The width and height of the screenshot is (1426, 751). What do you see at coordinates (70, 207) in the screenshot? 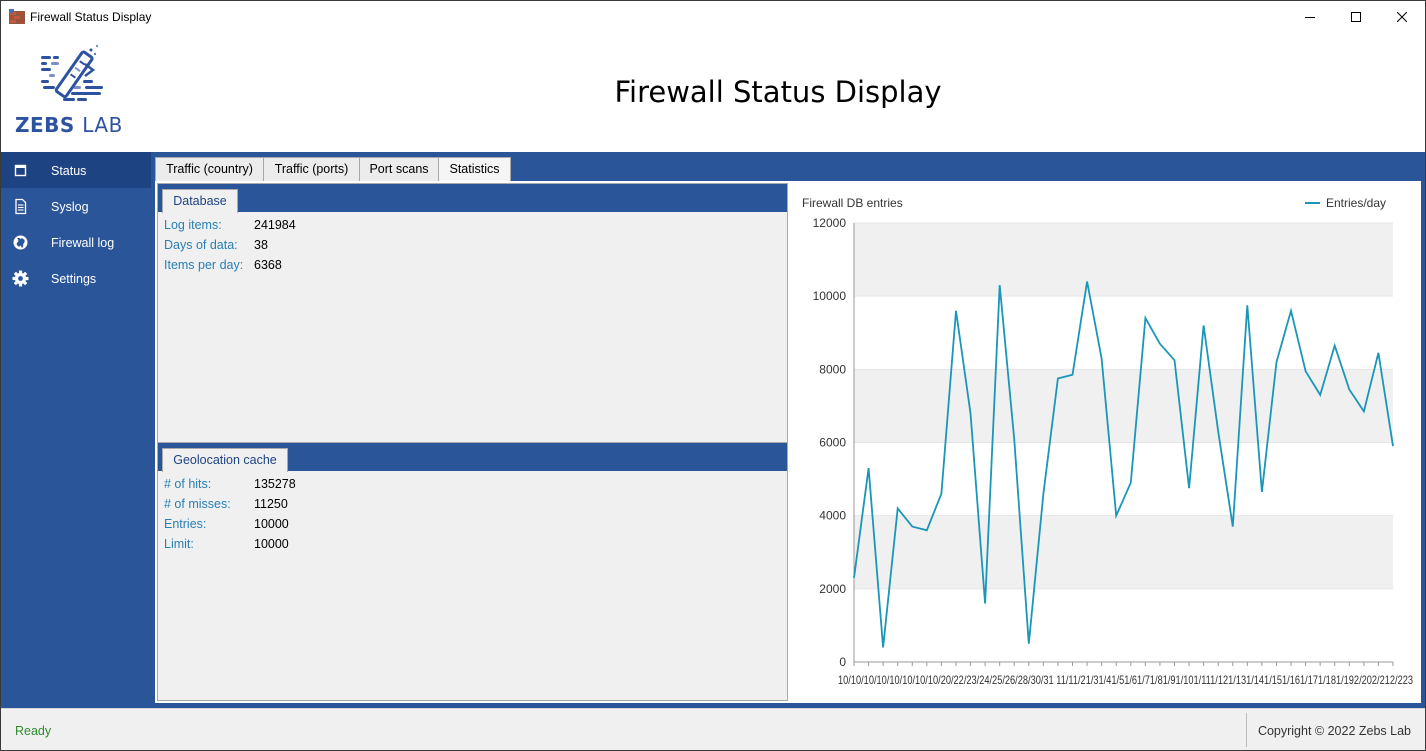
I see `sidebar-item-label: Syslog` at bounding box center [70, 207].